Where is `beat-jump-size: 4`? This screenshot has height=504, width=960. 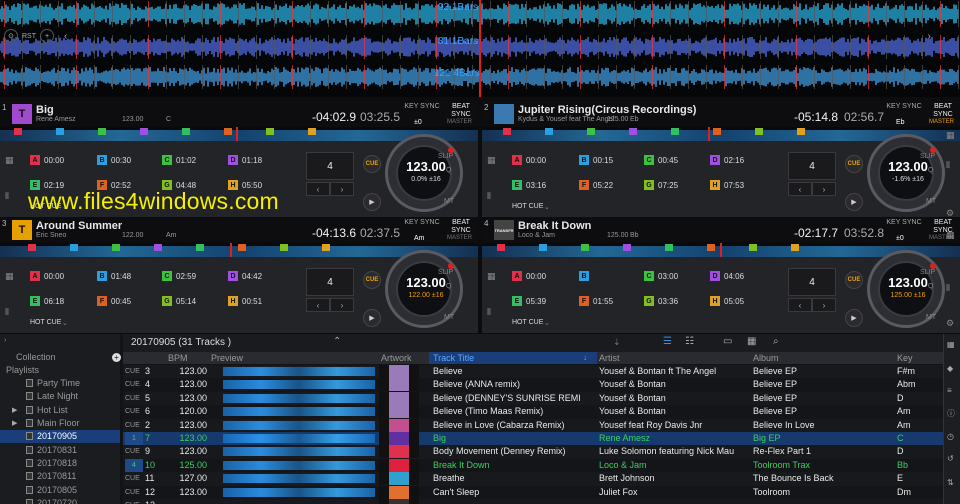 beat-jump-size: 4 is located at coordinates (330, 166).